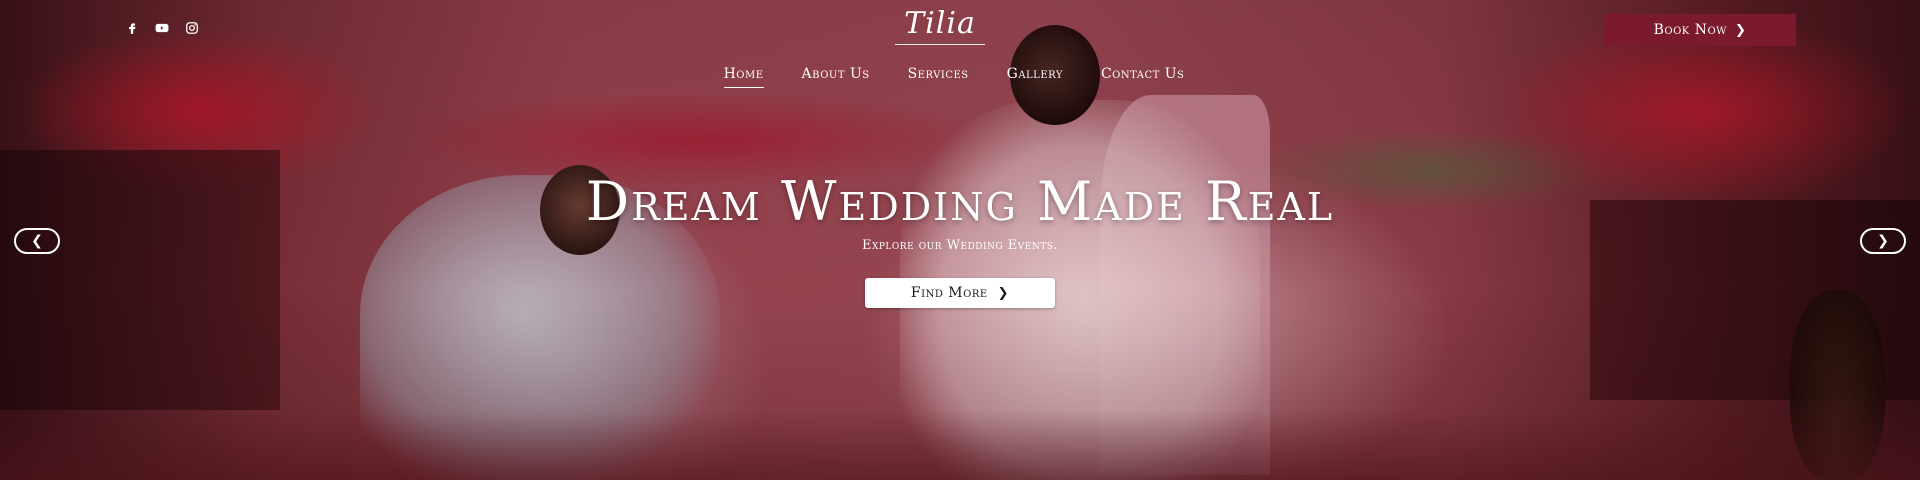 Image resolution: width=1920 pixels, height=480 pixels. Describe the element at coordinates (836, 74) in the screenshot. I see `nav-item-about-us: About Us` at that location.